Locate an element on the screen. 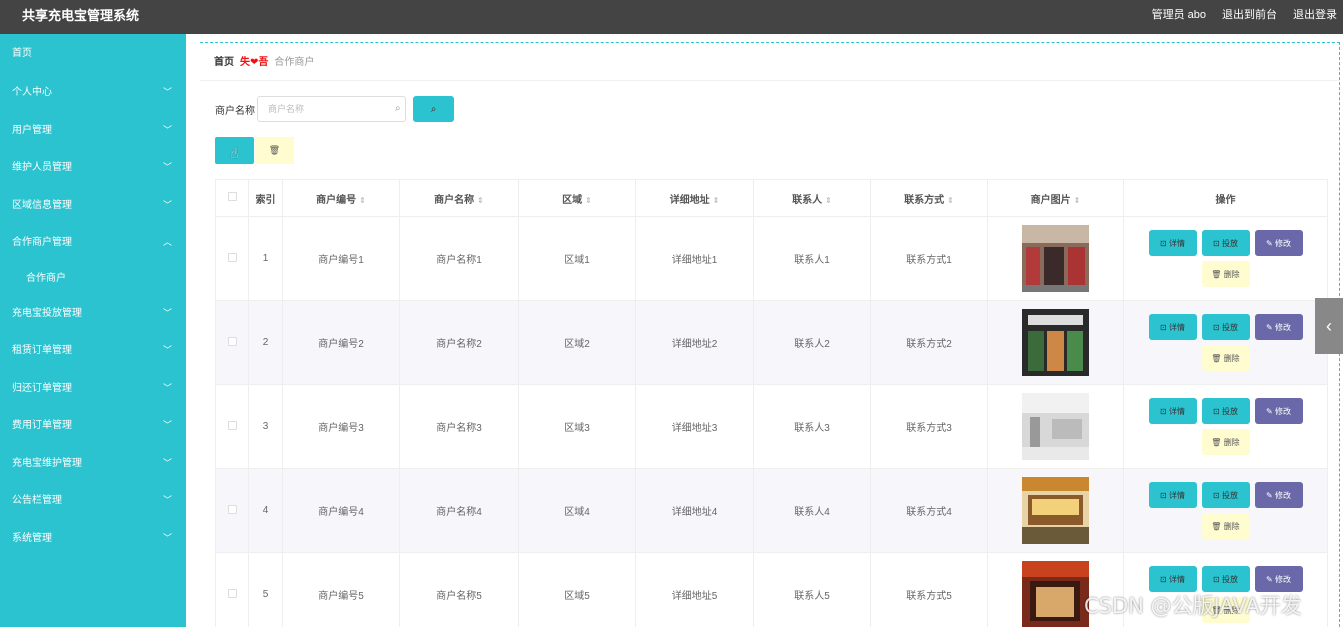 The image size is (1343, 627). header-image: 商户图片 ⇕ is located at coordinates (1055, 198).